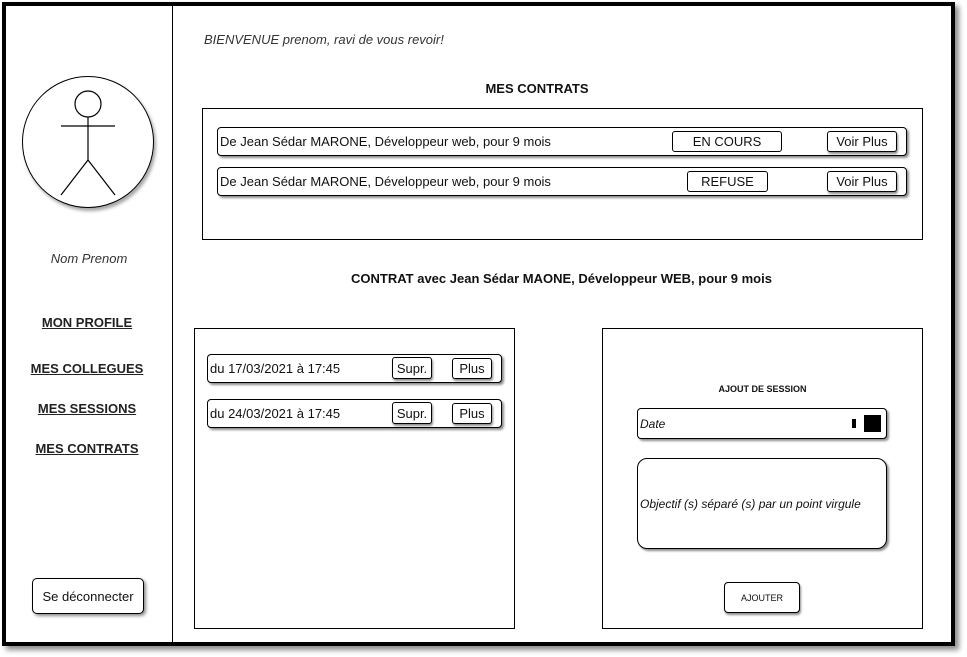 Image resolution: width=967 pixels, height=657 pixels. Describe the element at coordinates (275, 368) in the screenshot. I see `session-date: du 17/03/2021 à 17:45` at that location.